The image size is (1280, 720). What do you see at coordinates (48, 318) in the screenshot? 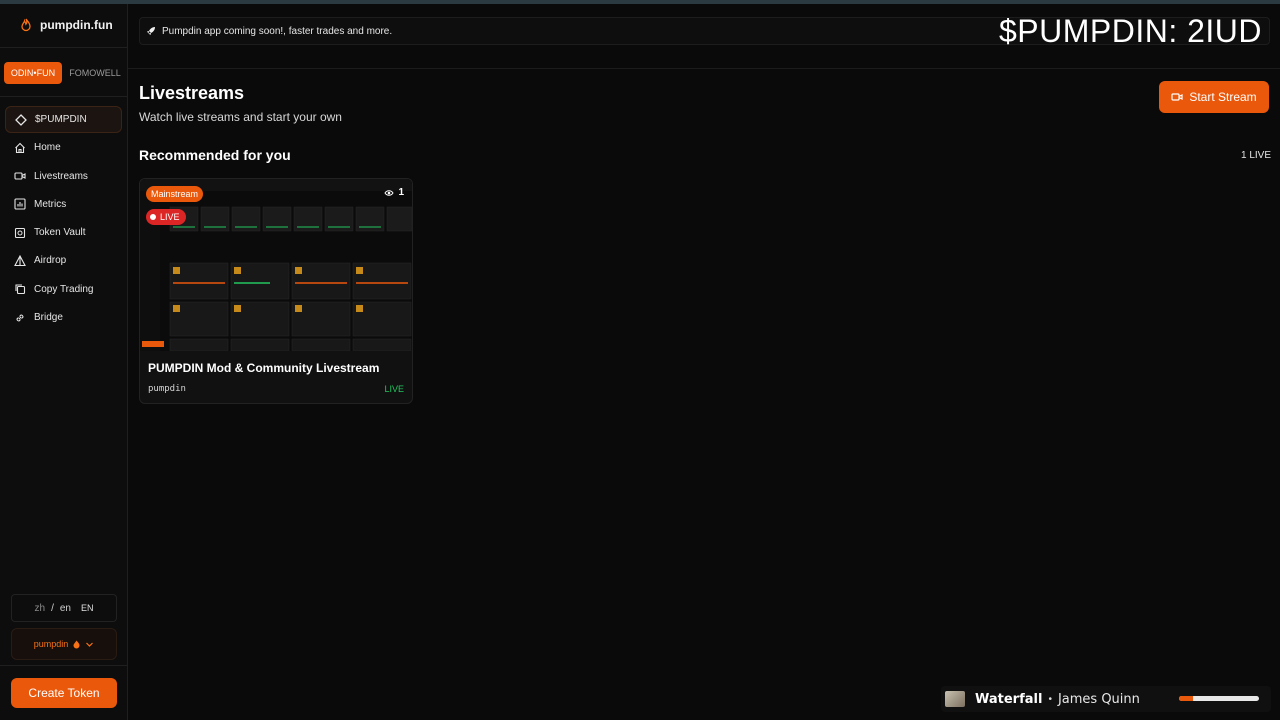
I see `sidebar-item-label: Bridge` at bounding box center [48, 318].